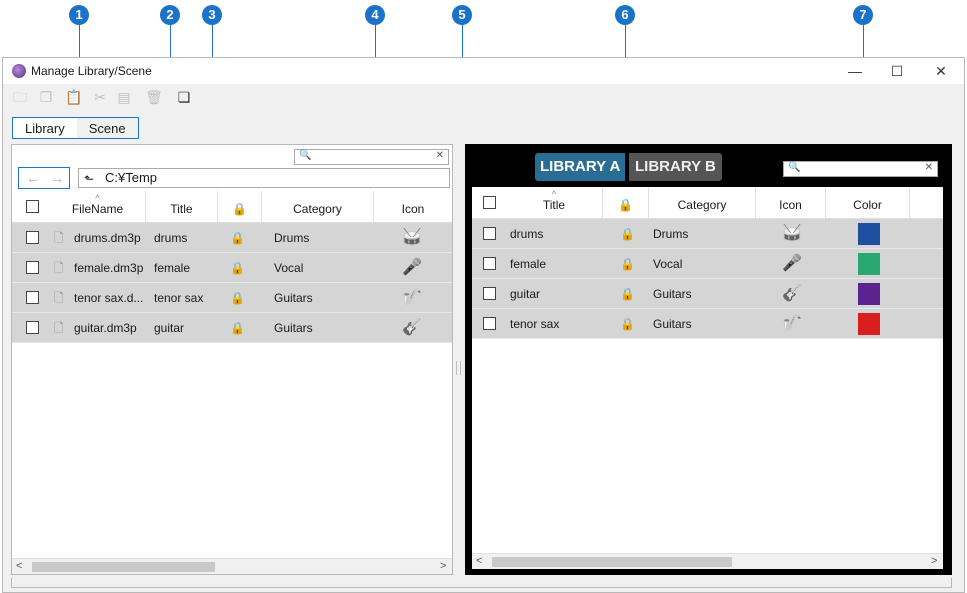  I want to click on saxophone-icon: 🎷, so click(412, 297).